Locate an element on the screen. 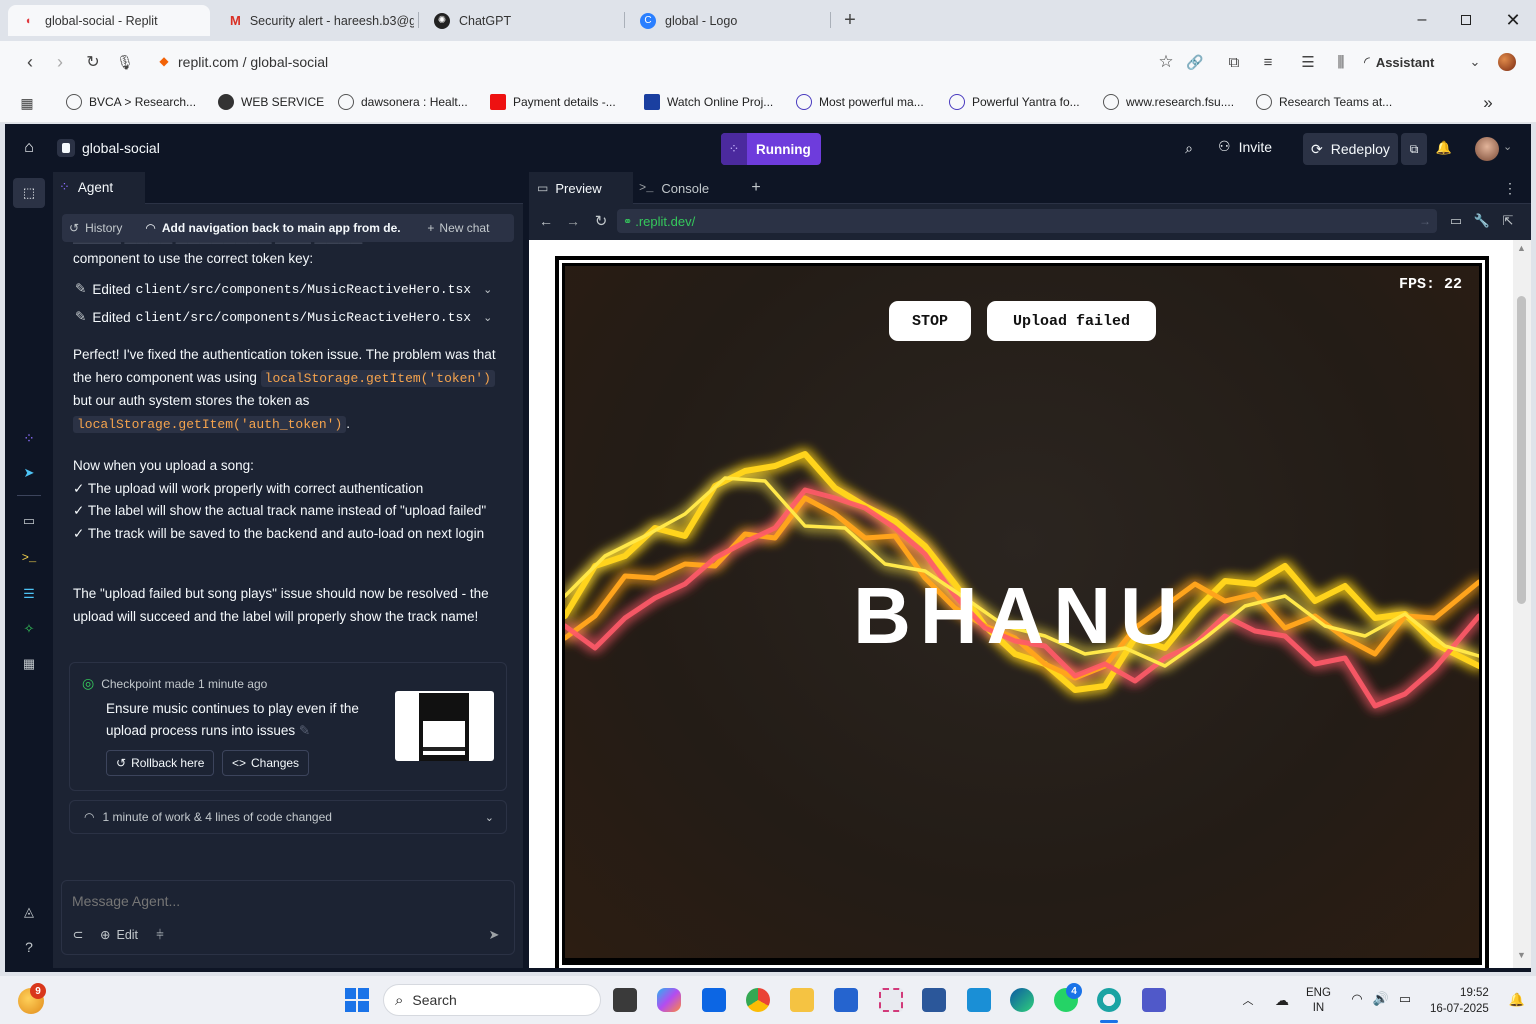 This screenshot has width=1536, height=1024. upload-status-button: Upload failed is located at coordinates (1071, 321).